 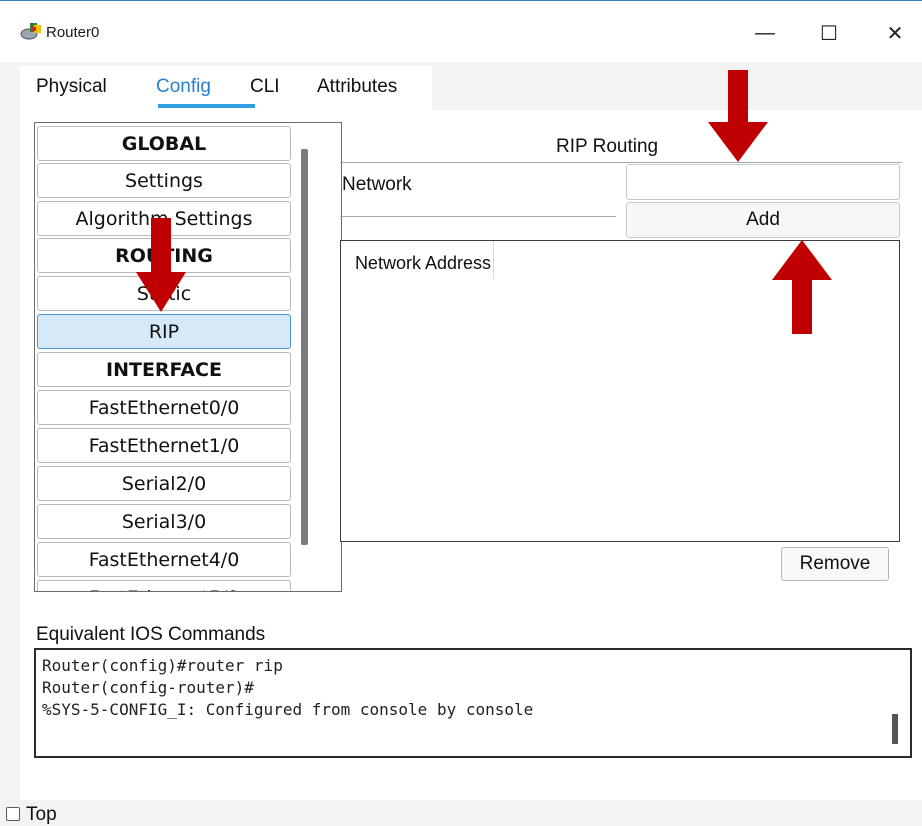 I want to click on close-icon: ✕, so click(x=895, y=33).